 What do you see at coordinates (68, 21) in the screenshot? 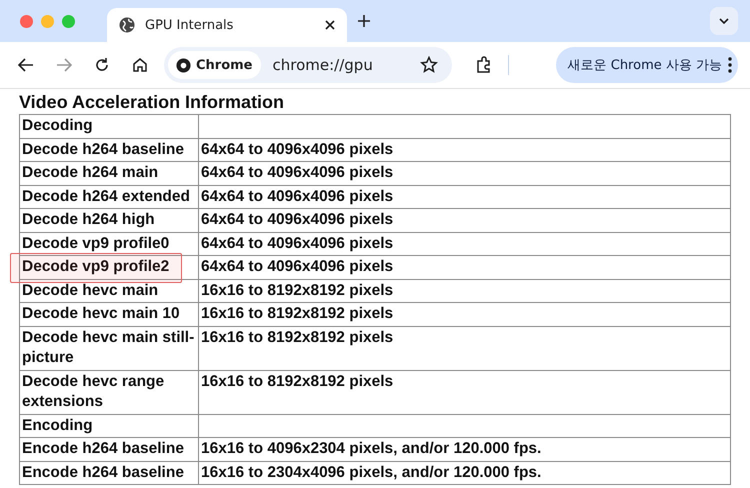
I see `zoom-window-icon` at bounding box center [68, 21].